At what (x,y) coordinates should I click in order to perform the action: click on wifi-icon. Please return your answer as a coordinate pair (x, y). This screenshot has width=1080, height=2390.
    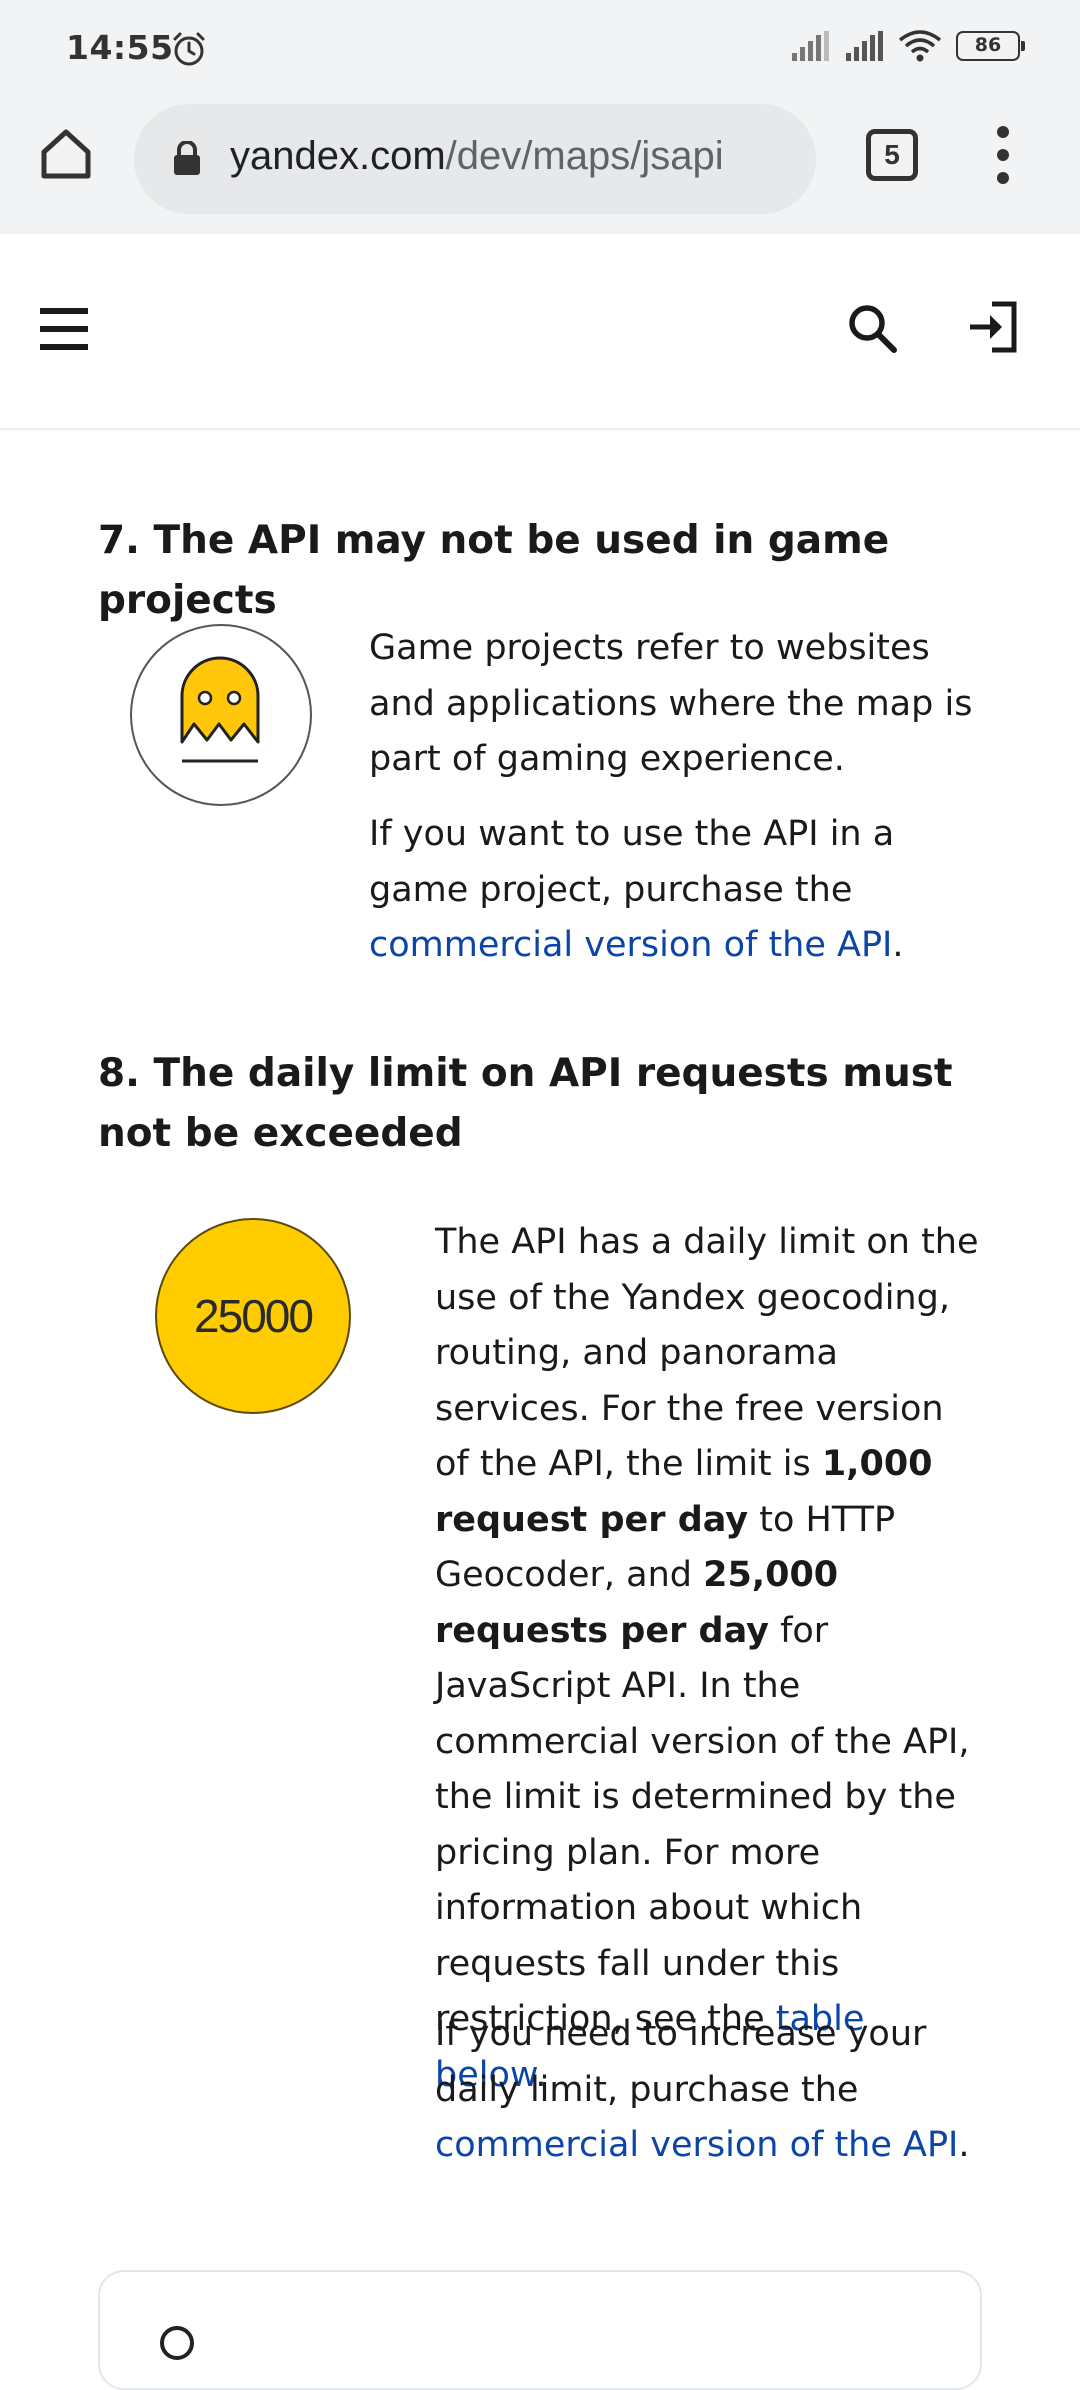
    Looking at the image, I should click on (920, 46).